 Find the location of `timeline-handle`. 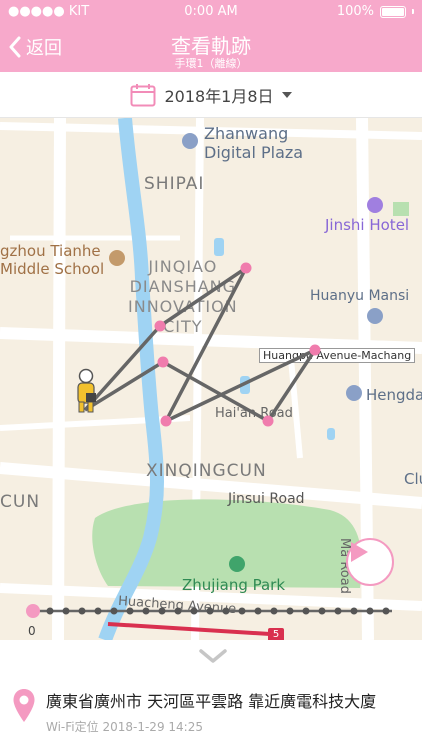

timeline-handle is located at coordinates (33, 611).